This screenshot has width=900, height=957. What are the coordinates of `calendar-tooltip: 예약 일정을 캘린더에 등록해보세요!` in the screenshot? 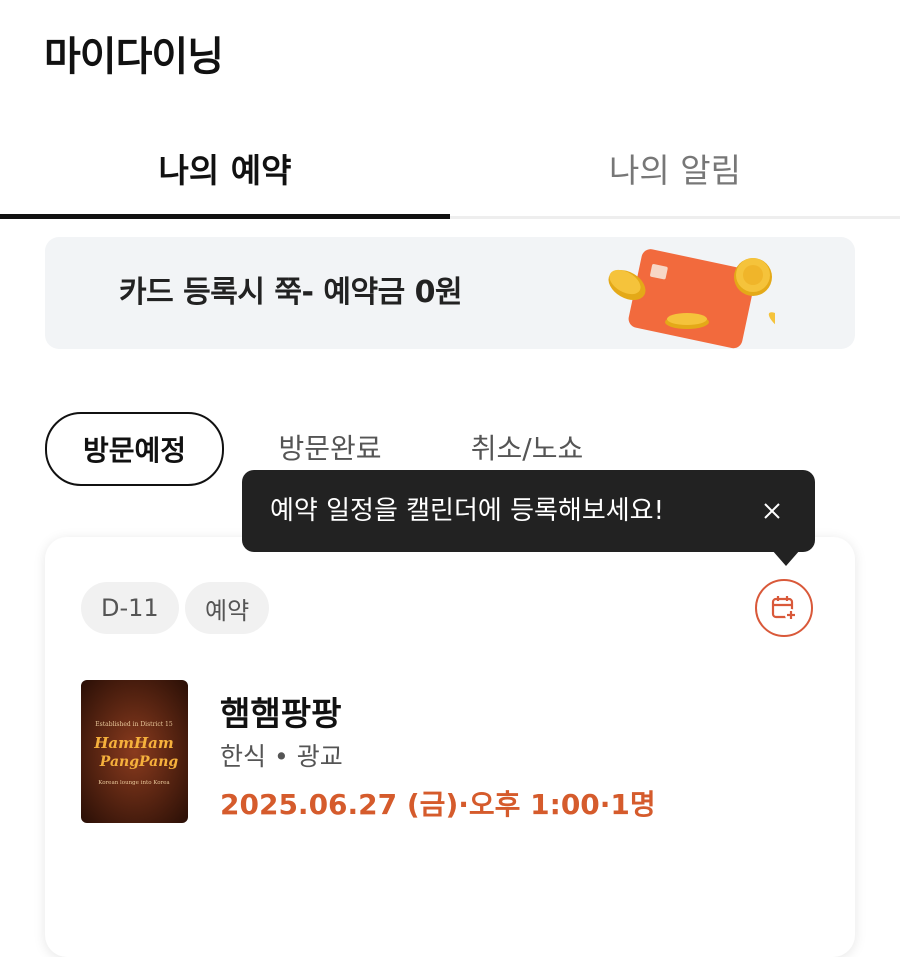 It's located at (528, 518).